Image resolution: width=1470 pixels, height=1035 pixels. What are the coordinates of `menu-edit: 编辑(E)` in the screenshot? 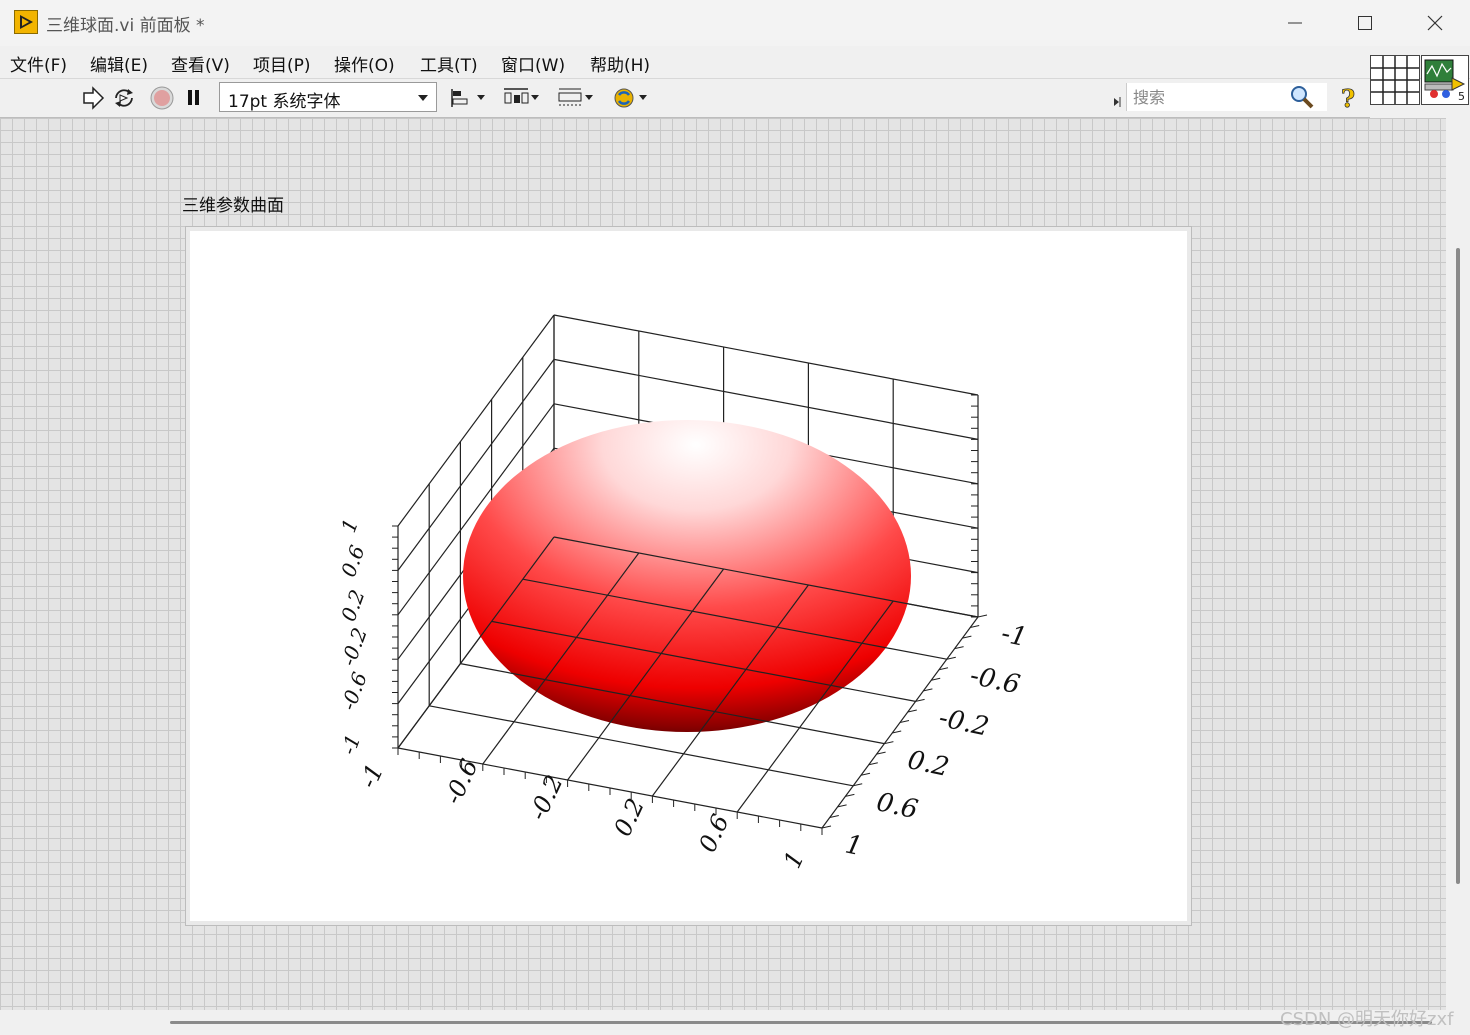 It's located at (119, 63).